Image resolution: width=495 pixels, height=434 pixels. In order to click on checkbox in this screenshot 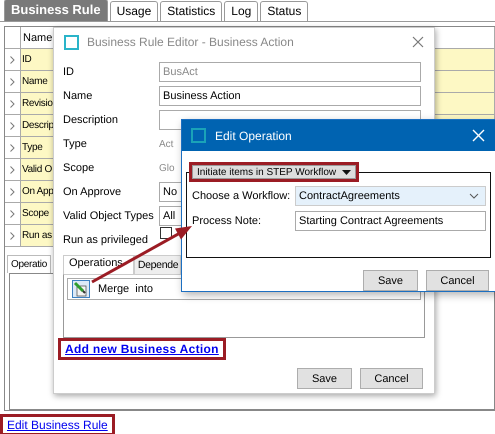, I will do `click(166, 233)`.